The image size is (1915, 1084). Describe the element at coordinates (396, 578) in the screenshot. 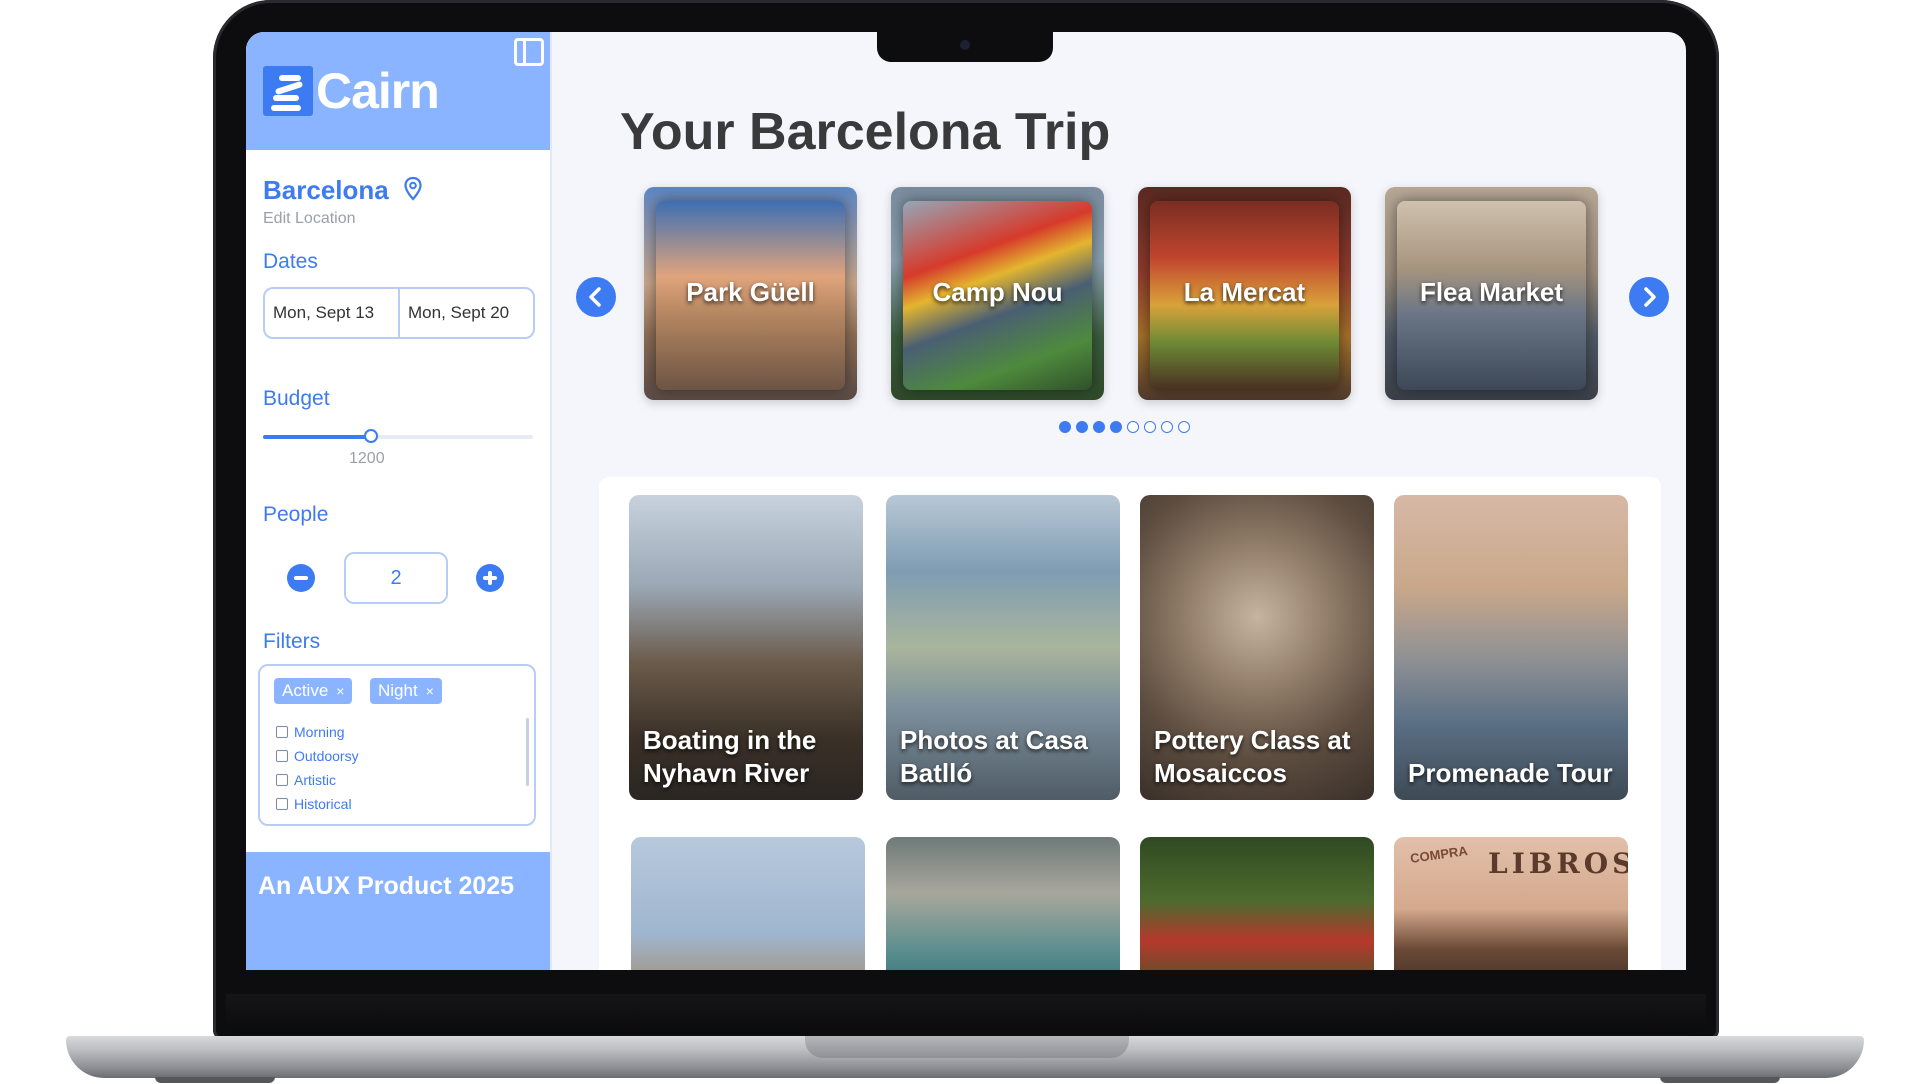

I see `people-count-field: 2` at that location.